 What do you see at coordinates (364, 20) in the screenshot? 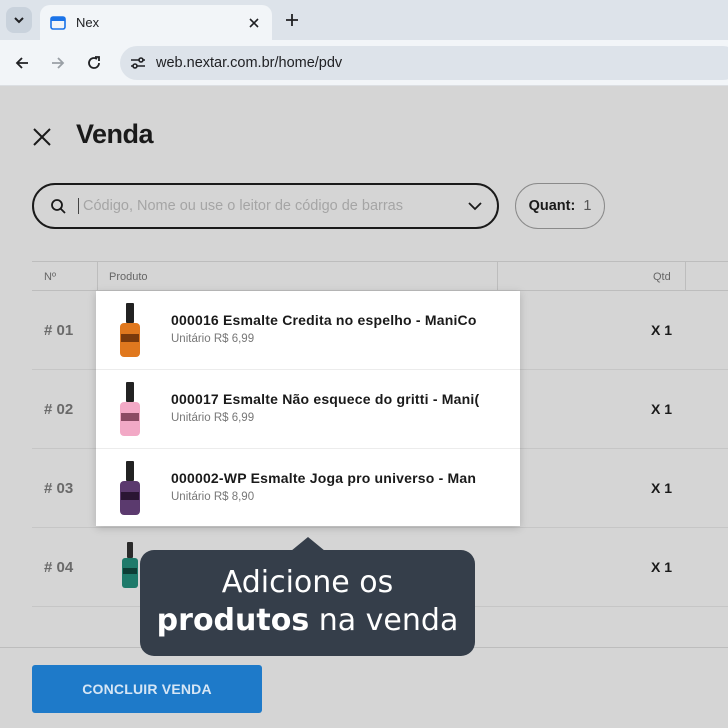
I see `browser-tab-bar: Nex` at bounding box center [364, 20].